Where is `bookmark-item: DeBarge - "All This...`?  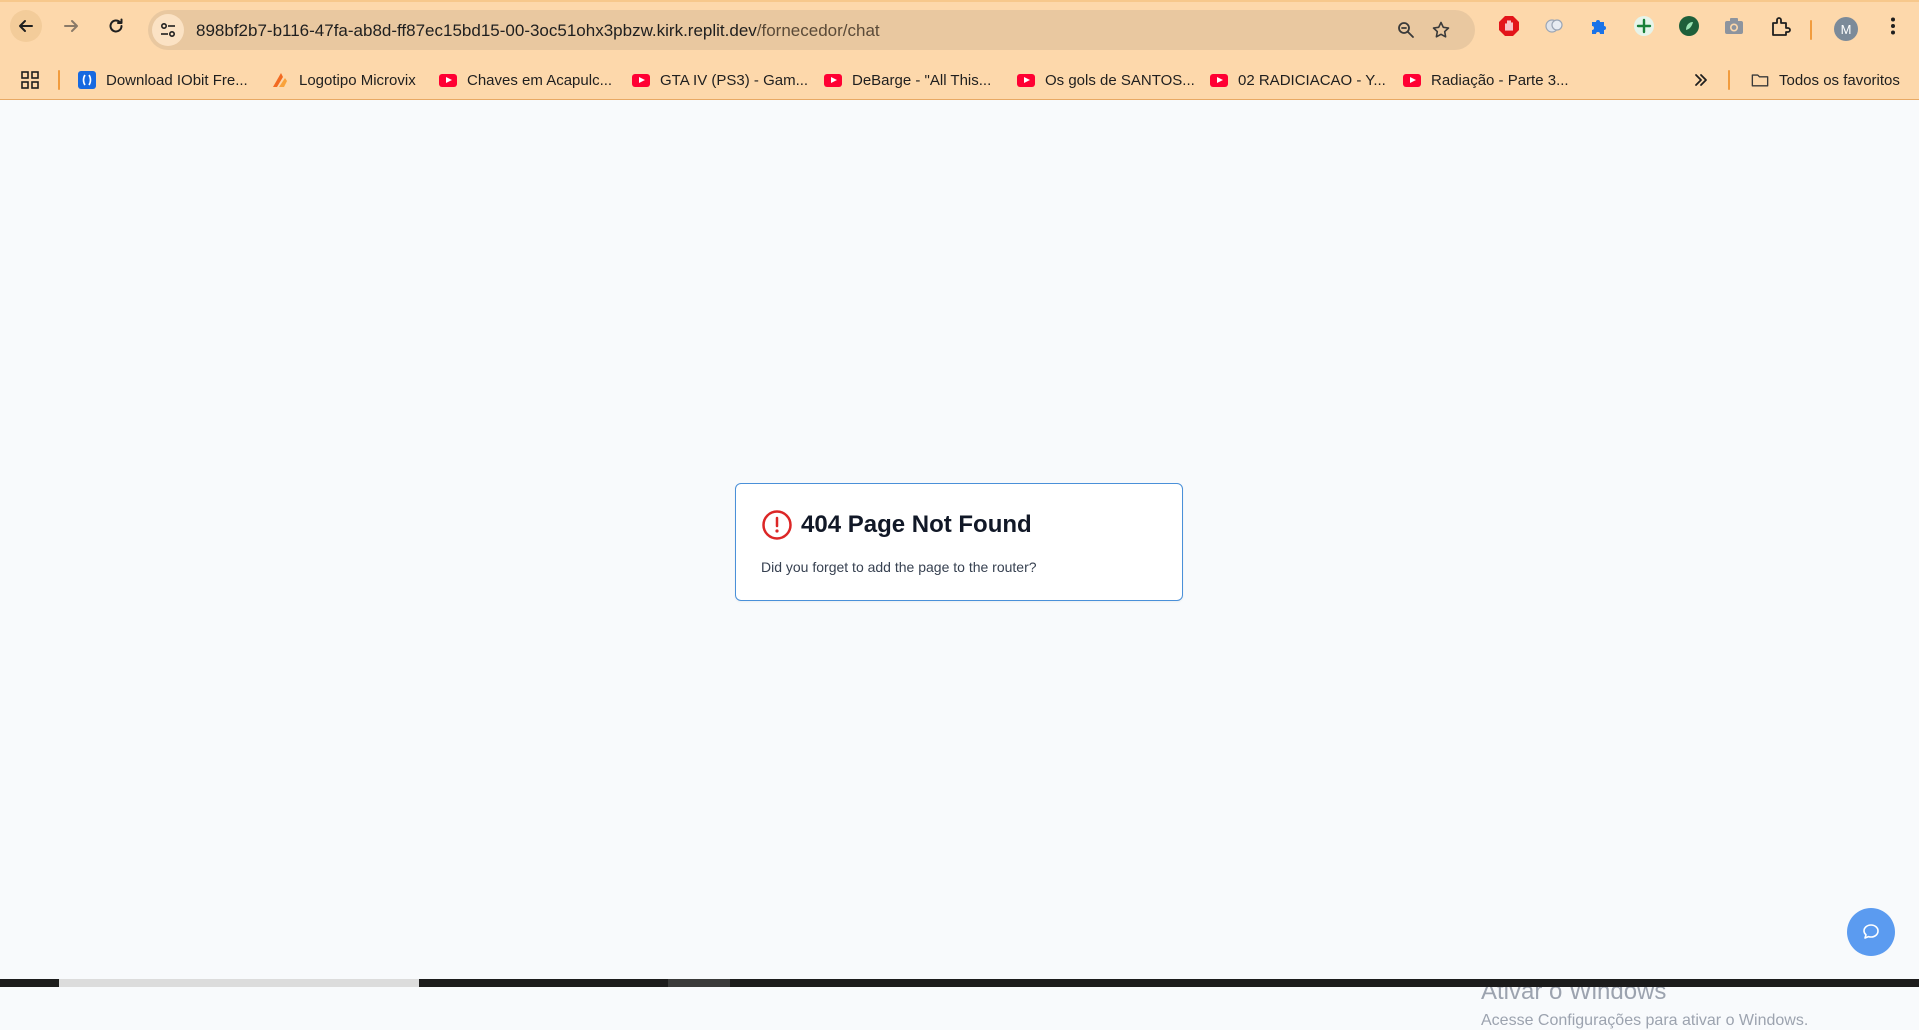
bookmark-item: DeBarge - "All This... is located at coordinates (907, 80).